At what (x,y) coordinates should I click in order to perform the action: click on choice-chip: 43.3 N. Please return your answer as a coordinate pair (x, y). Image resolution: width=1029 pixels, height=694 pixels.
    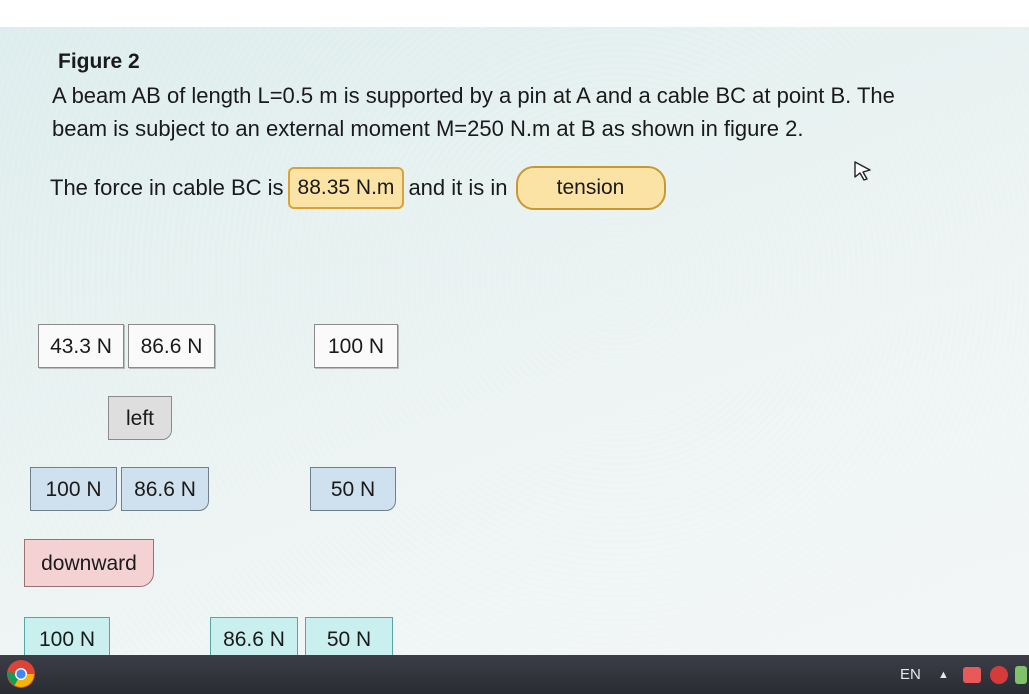
    Looking at the image, I should click on (81, 346).